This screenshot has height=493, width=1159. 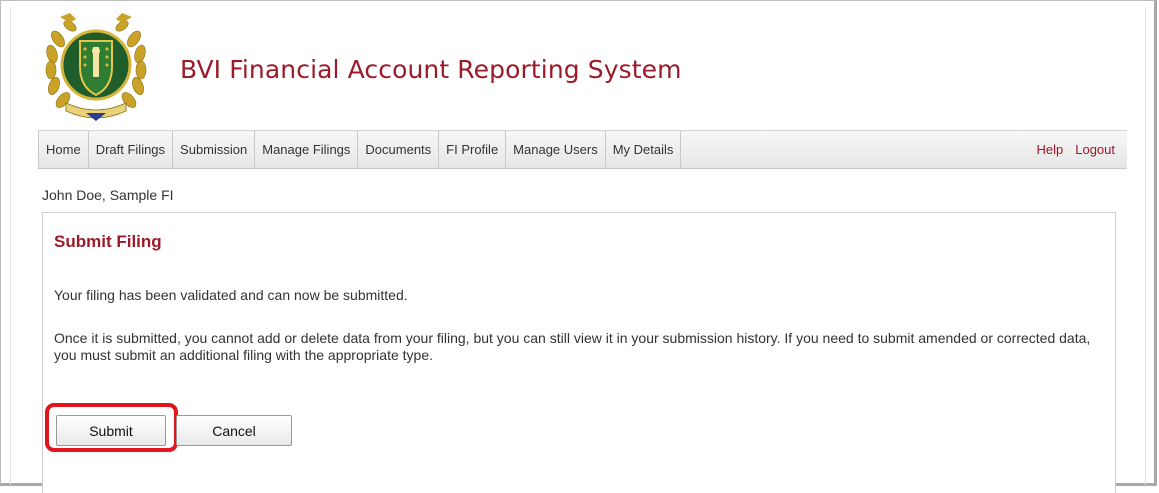 I want to click on nav-my-details: My Details, so click(x=644, y=149).